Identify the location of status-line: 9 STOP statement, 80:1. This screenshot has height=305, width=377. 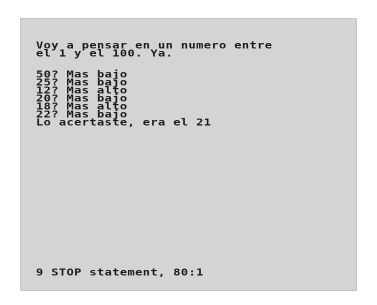
(120, 272).